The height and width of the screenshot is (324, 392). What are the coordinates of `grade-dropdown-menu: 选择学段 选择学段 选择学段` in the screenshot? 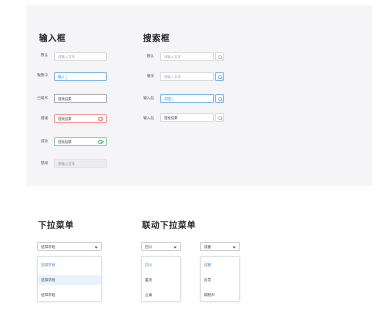 It's located at (69, 279).